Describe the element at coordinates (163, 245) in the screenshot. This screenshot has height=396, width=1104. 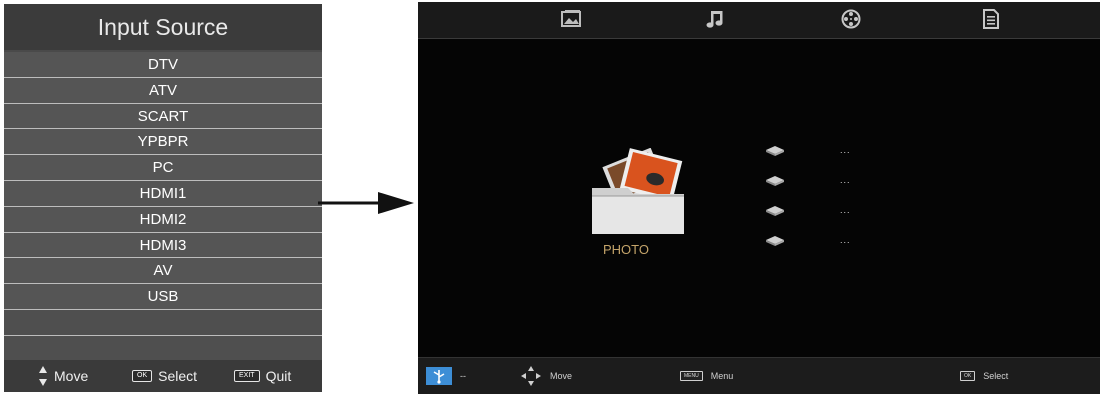
I see `source-item-hdmi3: HDMI3` at that location.